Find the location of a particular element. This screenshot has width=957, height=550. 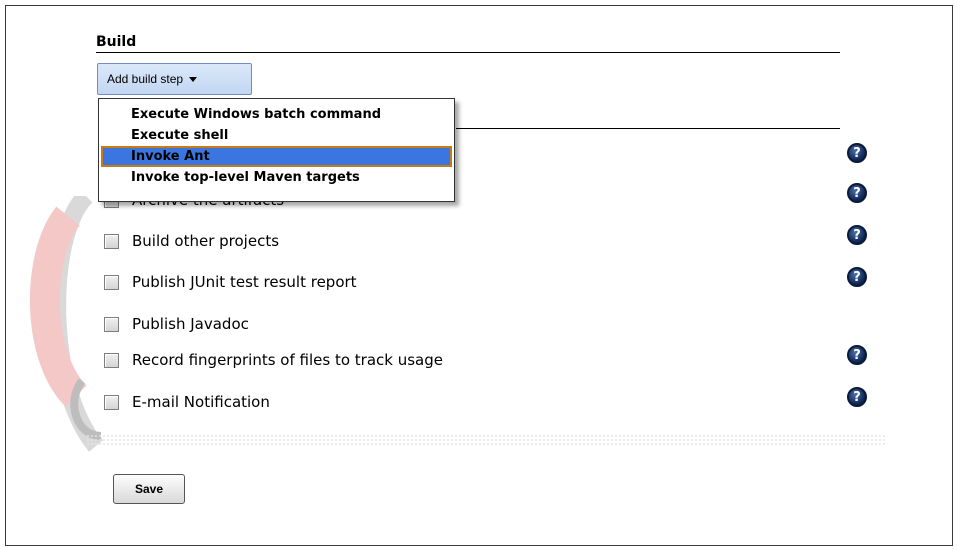

menu-item-invoke-ant: Invoke Ant is located at coordinates (276, 156).